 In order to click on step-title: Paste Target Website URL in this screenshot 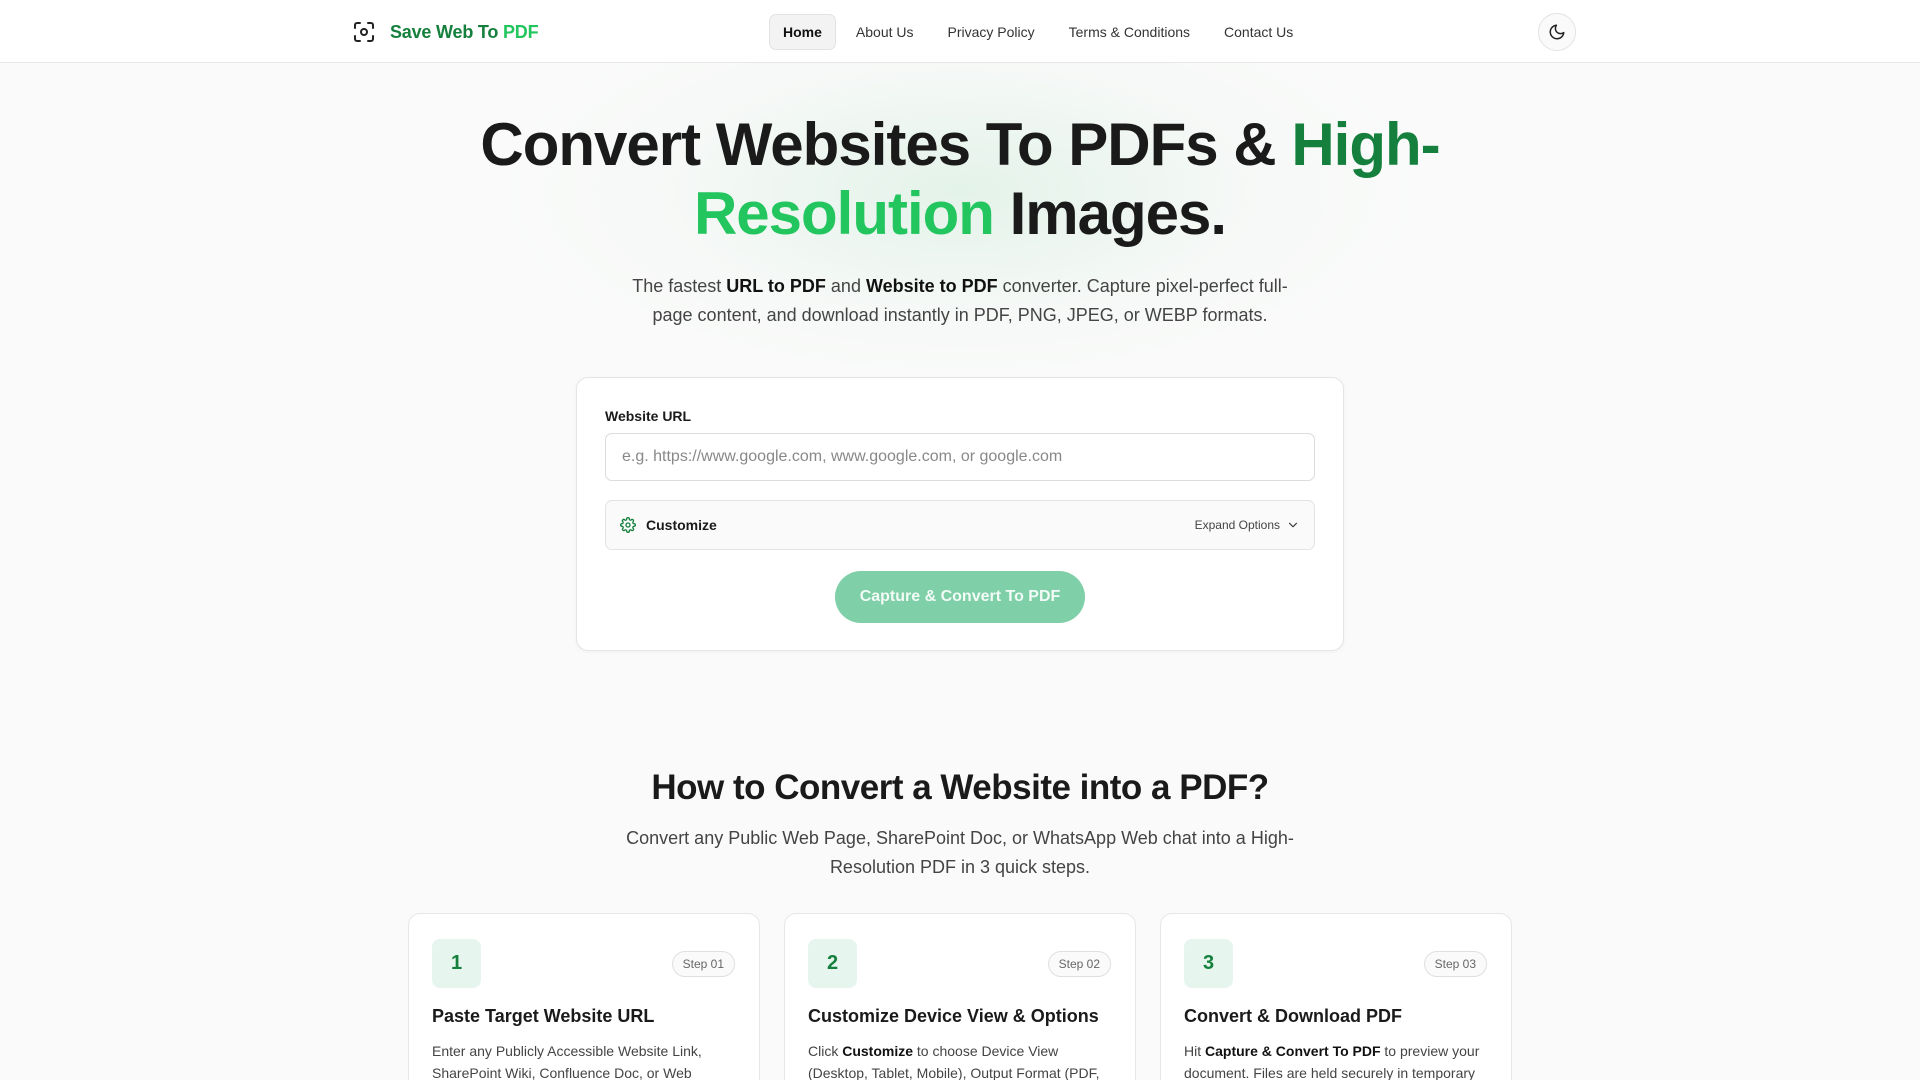, I will do `click(543, 1016)`.